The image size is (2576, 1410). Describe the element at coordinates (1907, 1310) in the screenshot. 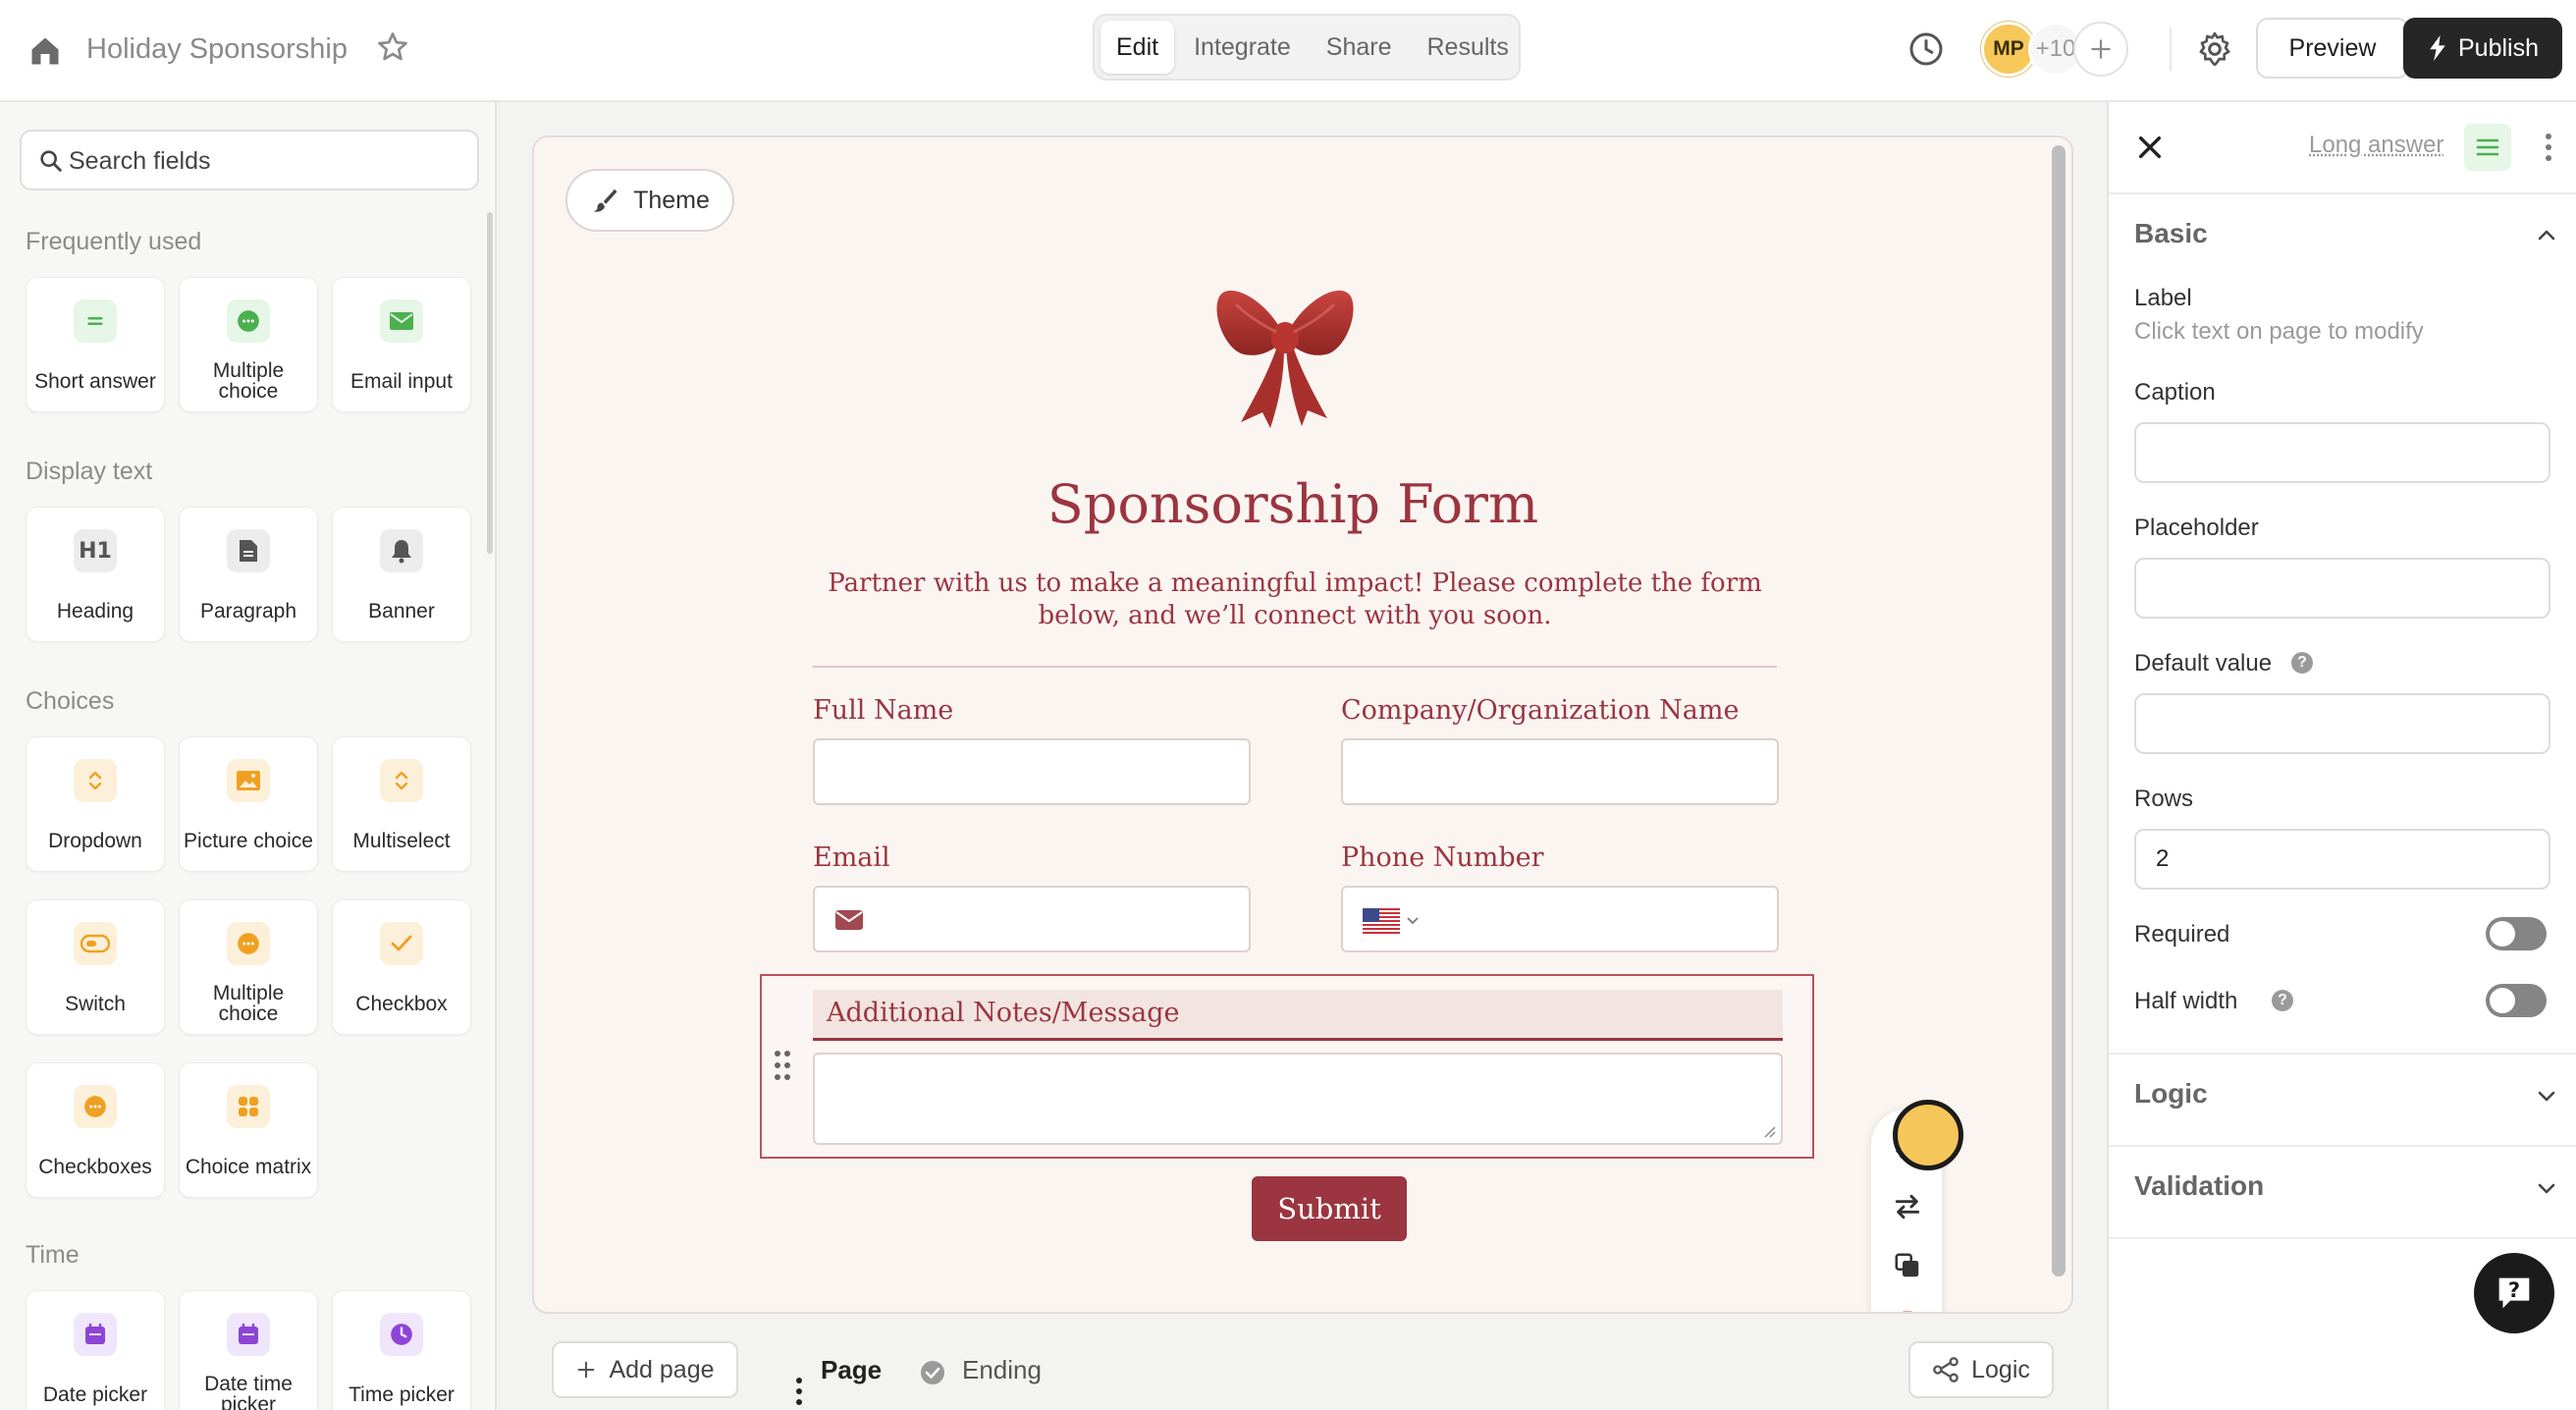

I see `delete-field-button` at that location.